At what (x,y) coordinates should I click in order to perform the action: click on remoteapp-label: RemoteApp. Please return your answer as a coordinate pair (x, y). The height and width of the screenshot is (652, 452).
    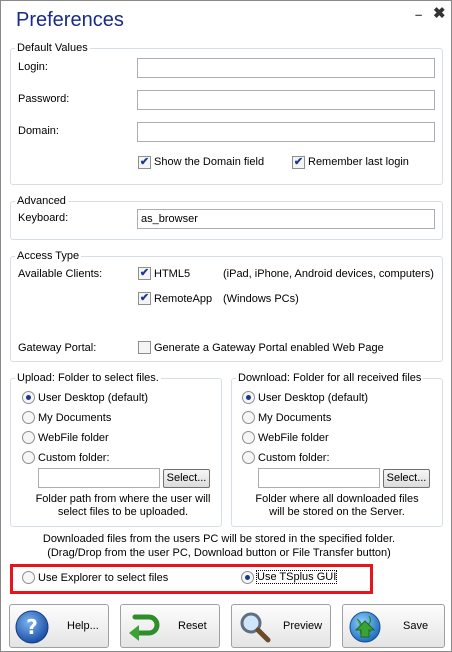
    Looking at the image, I should click on (183, 299).